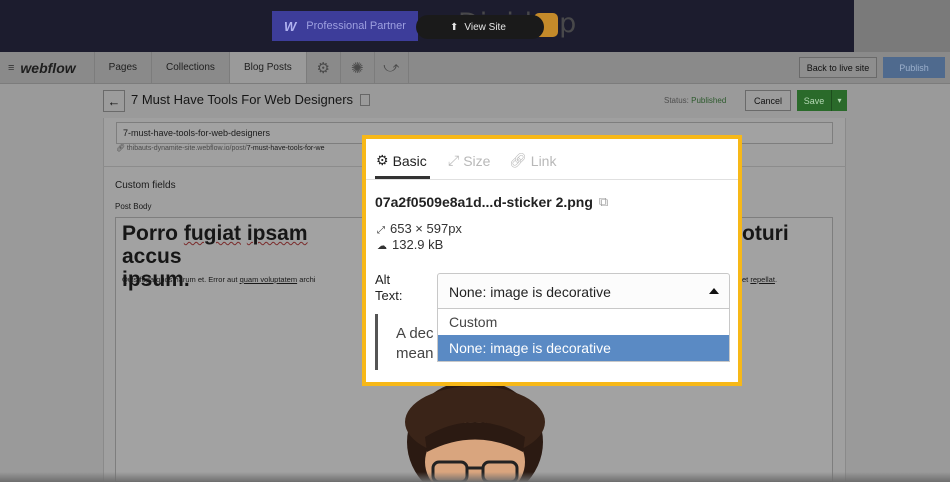  I want to click on cursor-icon: ⬆, so click(454, 27).